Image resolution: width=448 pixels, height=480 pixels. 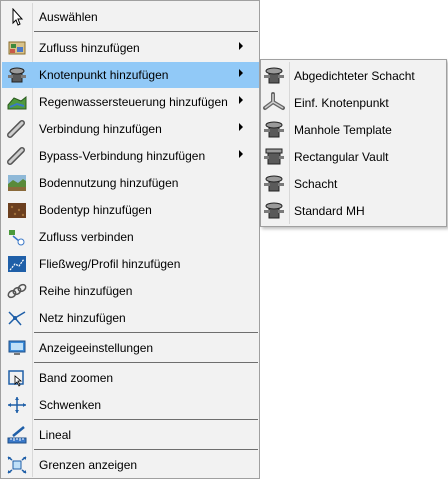 What do you see at coordinates (17, 48) in the screenshot?
I see `inflow-icon` at bounding box center [17, 48].